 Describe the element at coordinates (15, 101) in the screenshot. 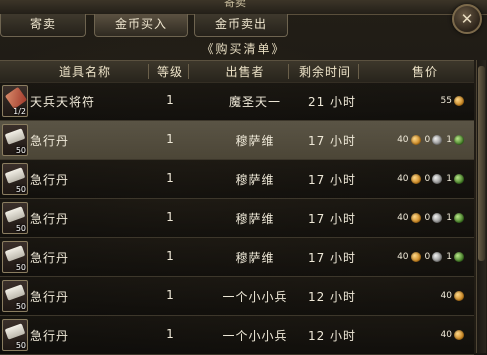

I see `talisman-icon: 1/2` at that location.